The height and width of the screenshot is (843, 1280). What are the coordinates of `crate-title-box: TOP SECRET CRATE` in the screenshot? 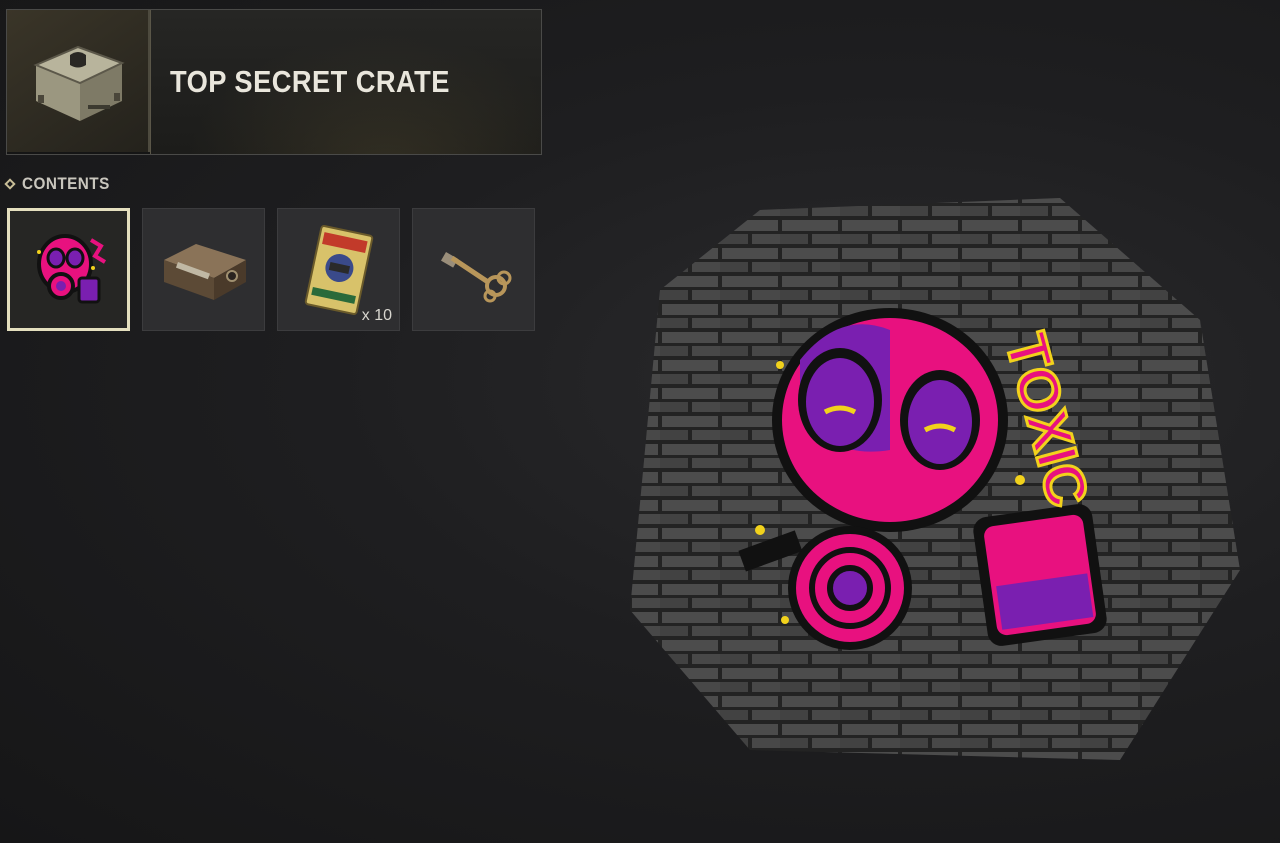 It's located at (345, 82).